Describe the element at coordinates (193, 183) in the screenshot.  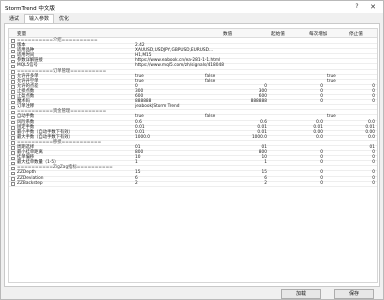
I see `table-row: ZZBackstep 2 2 0 0` at that location.